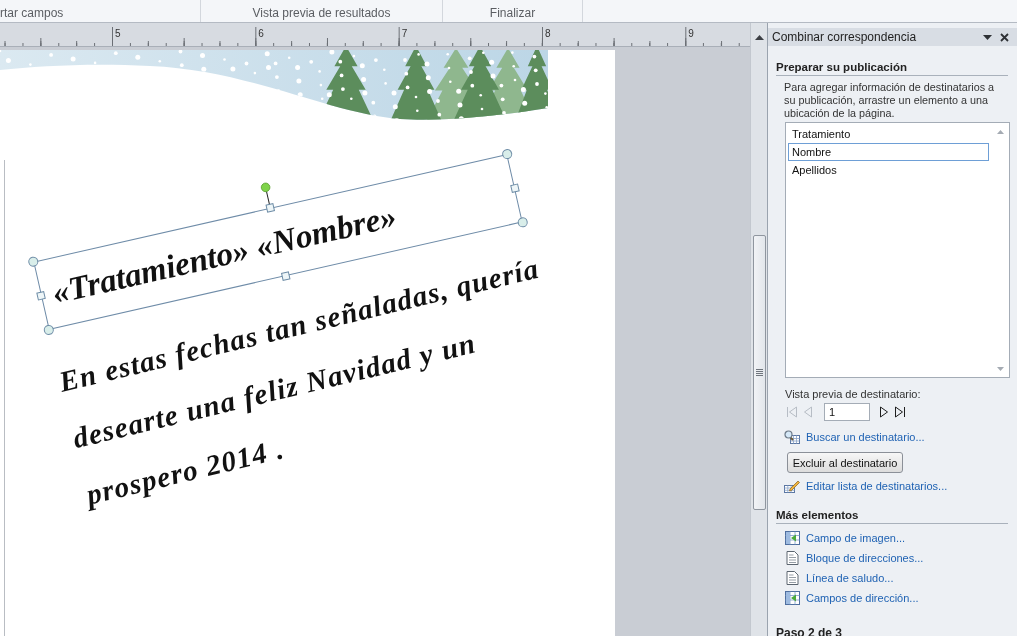 This screenshot has height=636, width=1017. Describe the element at coordinates (1004, 37) in the screenshot. I see `close-icon` at that location.